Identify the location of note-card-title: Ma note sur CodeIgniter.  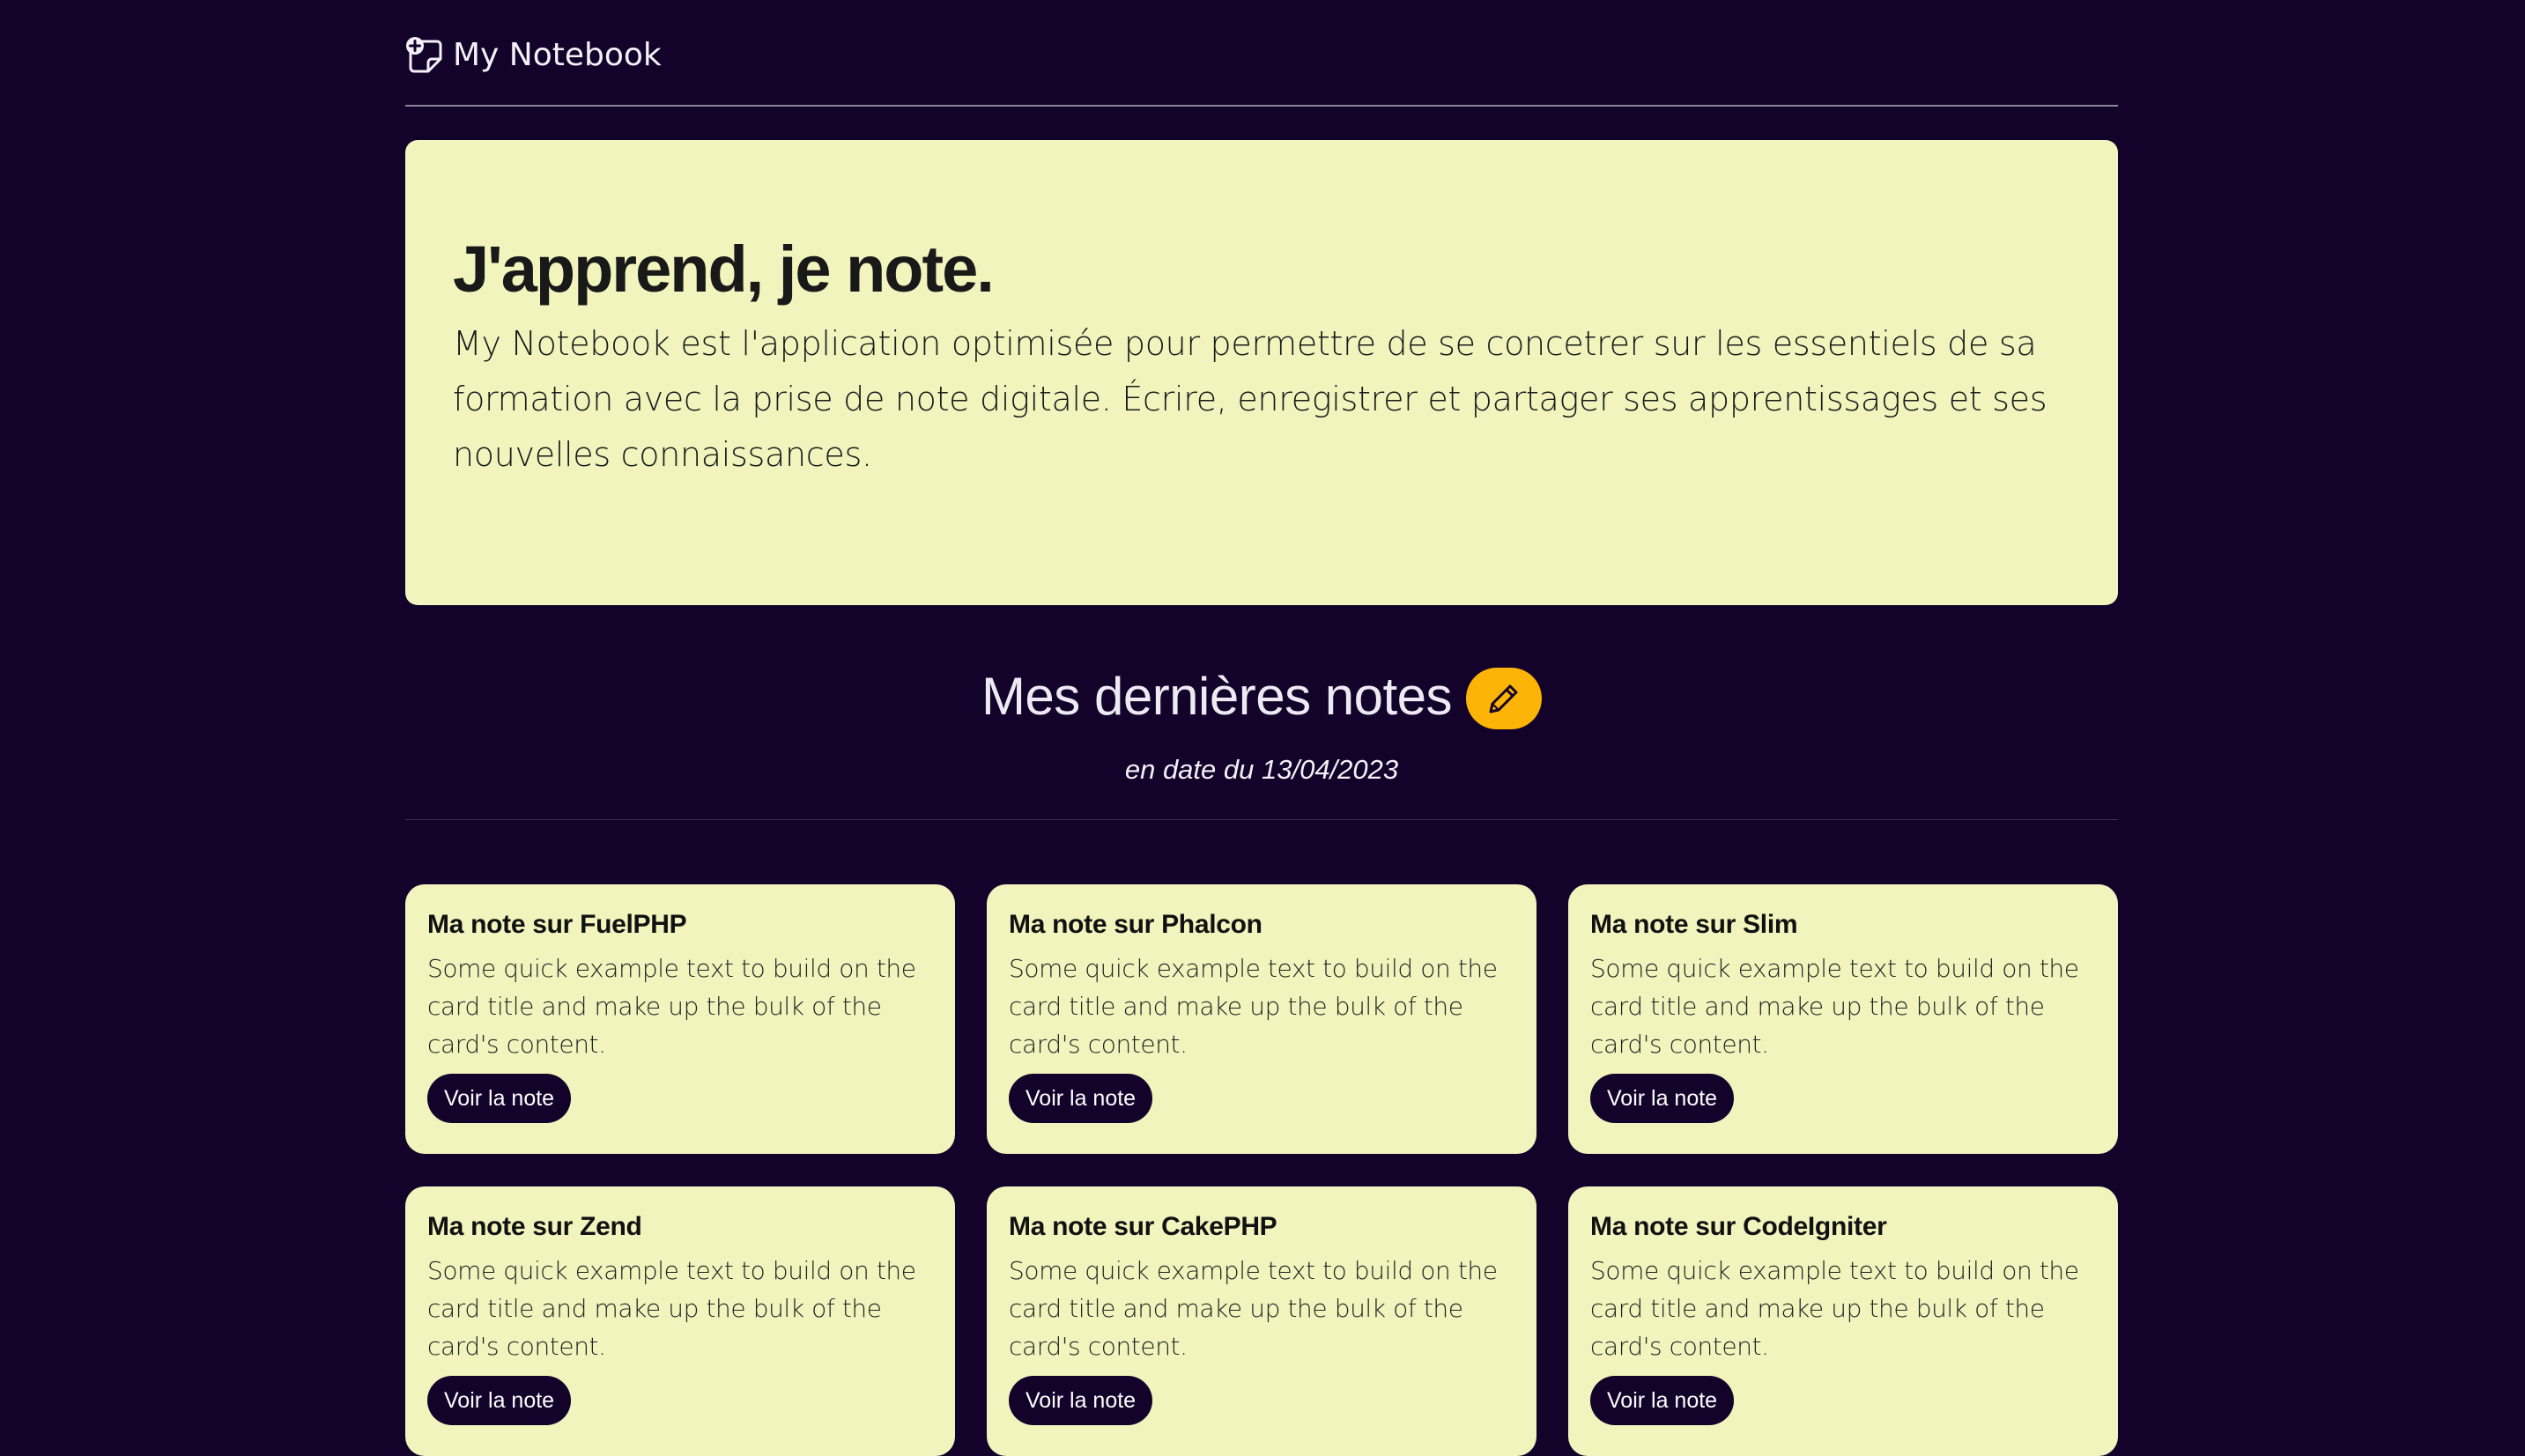
(1738, 1226).